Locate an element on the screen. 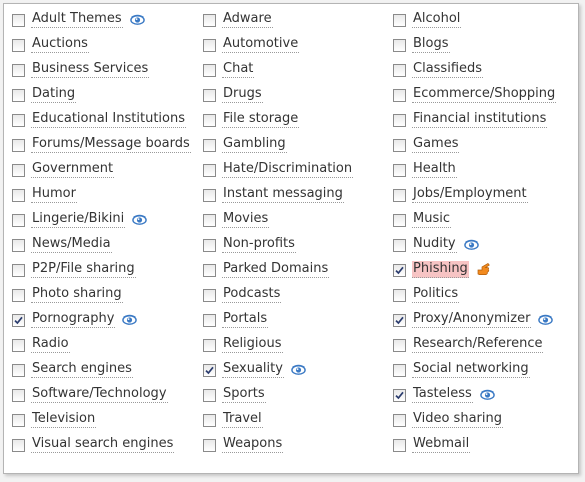  category-checkbox-music is located at coordinates (399, 220).